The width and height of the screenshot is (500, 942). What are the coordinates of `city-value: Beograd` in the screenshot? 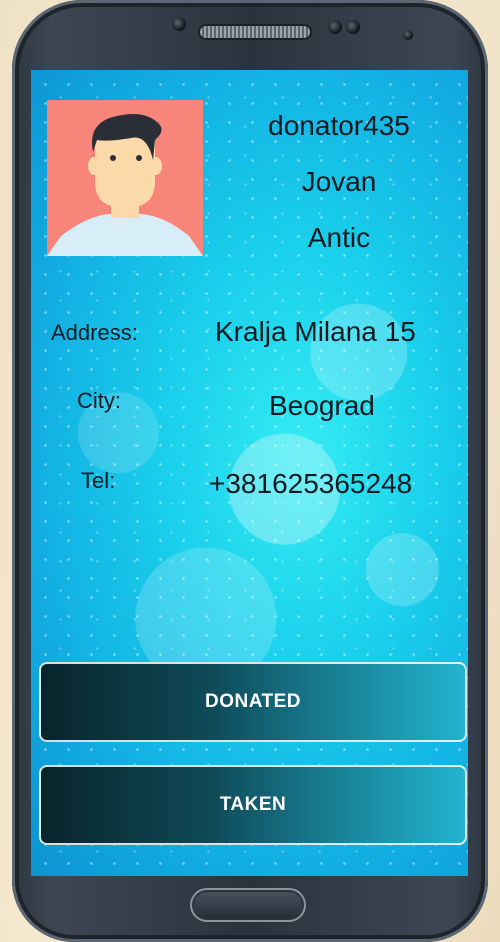 It's located at (322, 405).